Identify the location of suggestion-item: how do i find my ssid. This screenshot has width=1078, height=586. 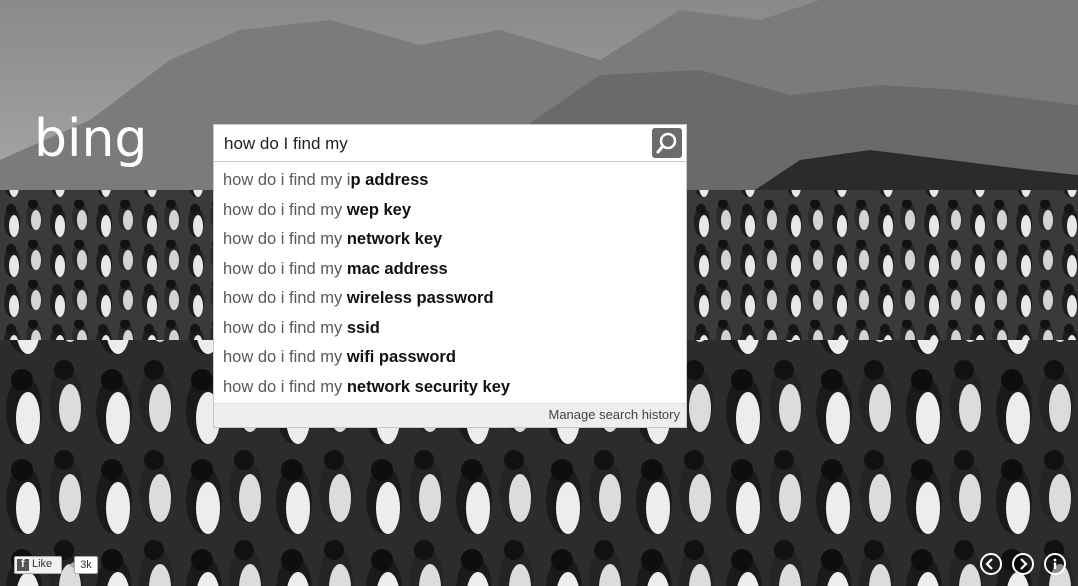
(301, 328).